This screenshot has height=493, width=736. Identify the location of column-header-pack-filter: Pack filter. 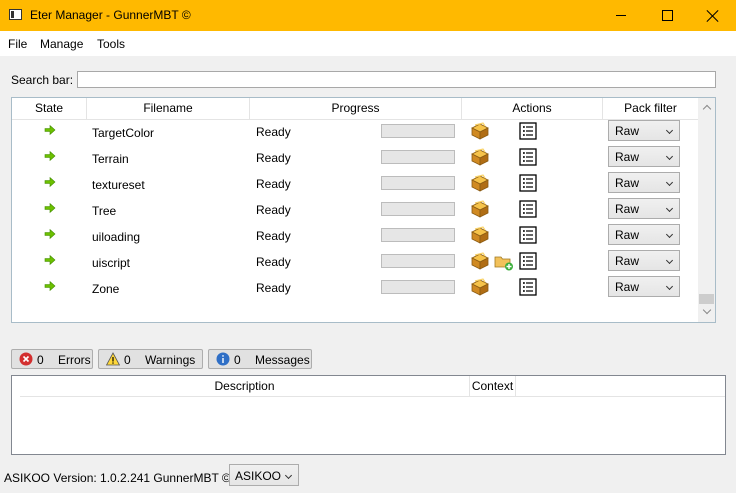
(650, 108).